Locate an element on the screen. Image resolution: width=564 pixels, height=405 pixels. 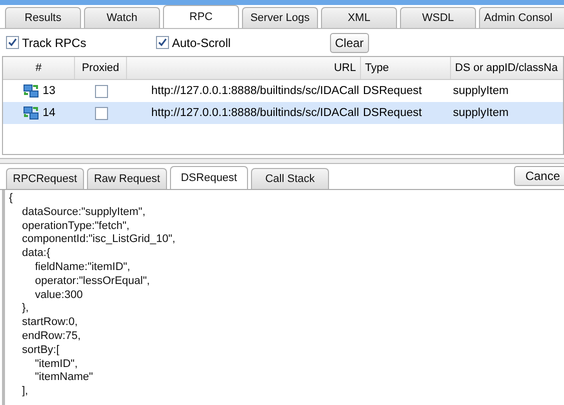
clear-button: Clear is located at coordinates (349, 42).